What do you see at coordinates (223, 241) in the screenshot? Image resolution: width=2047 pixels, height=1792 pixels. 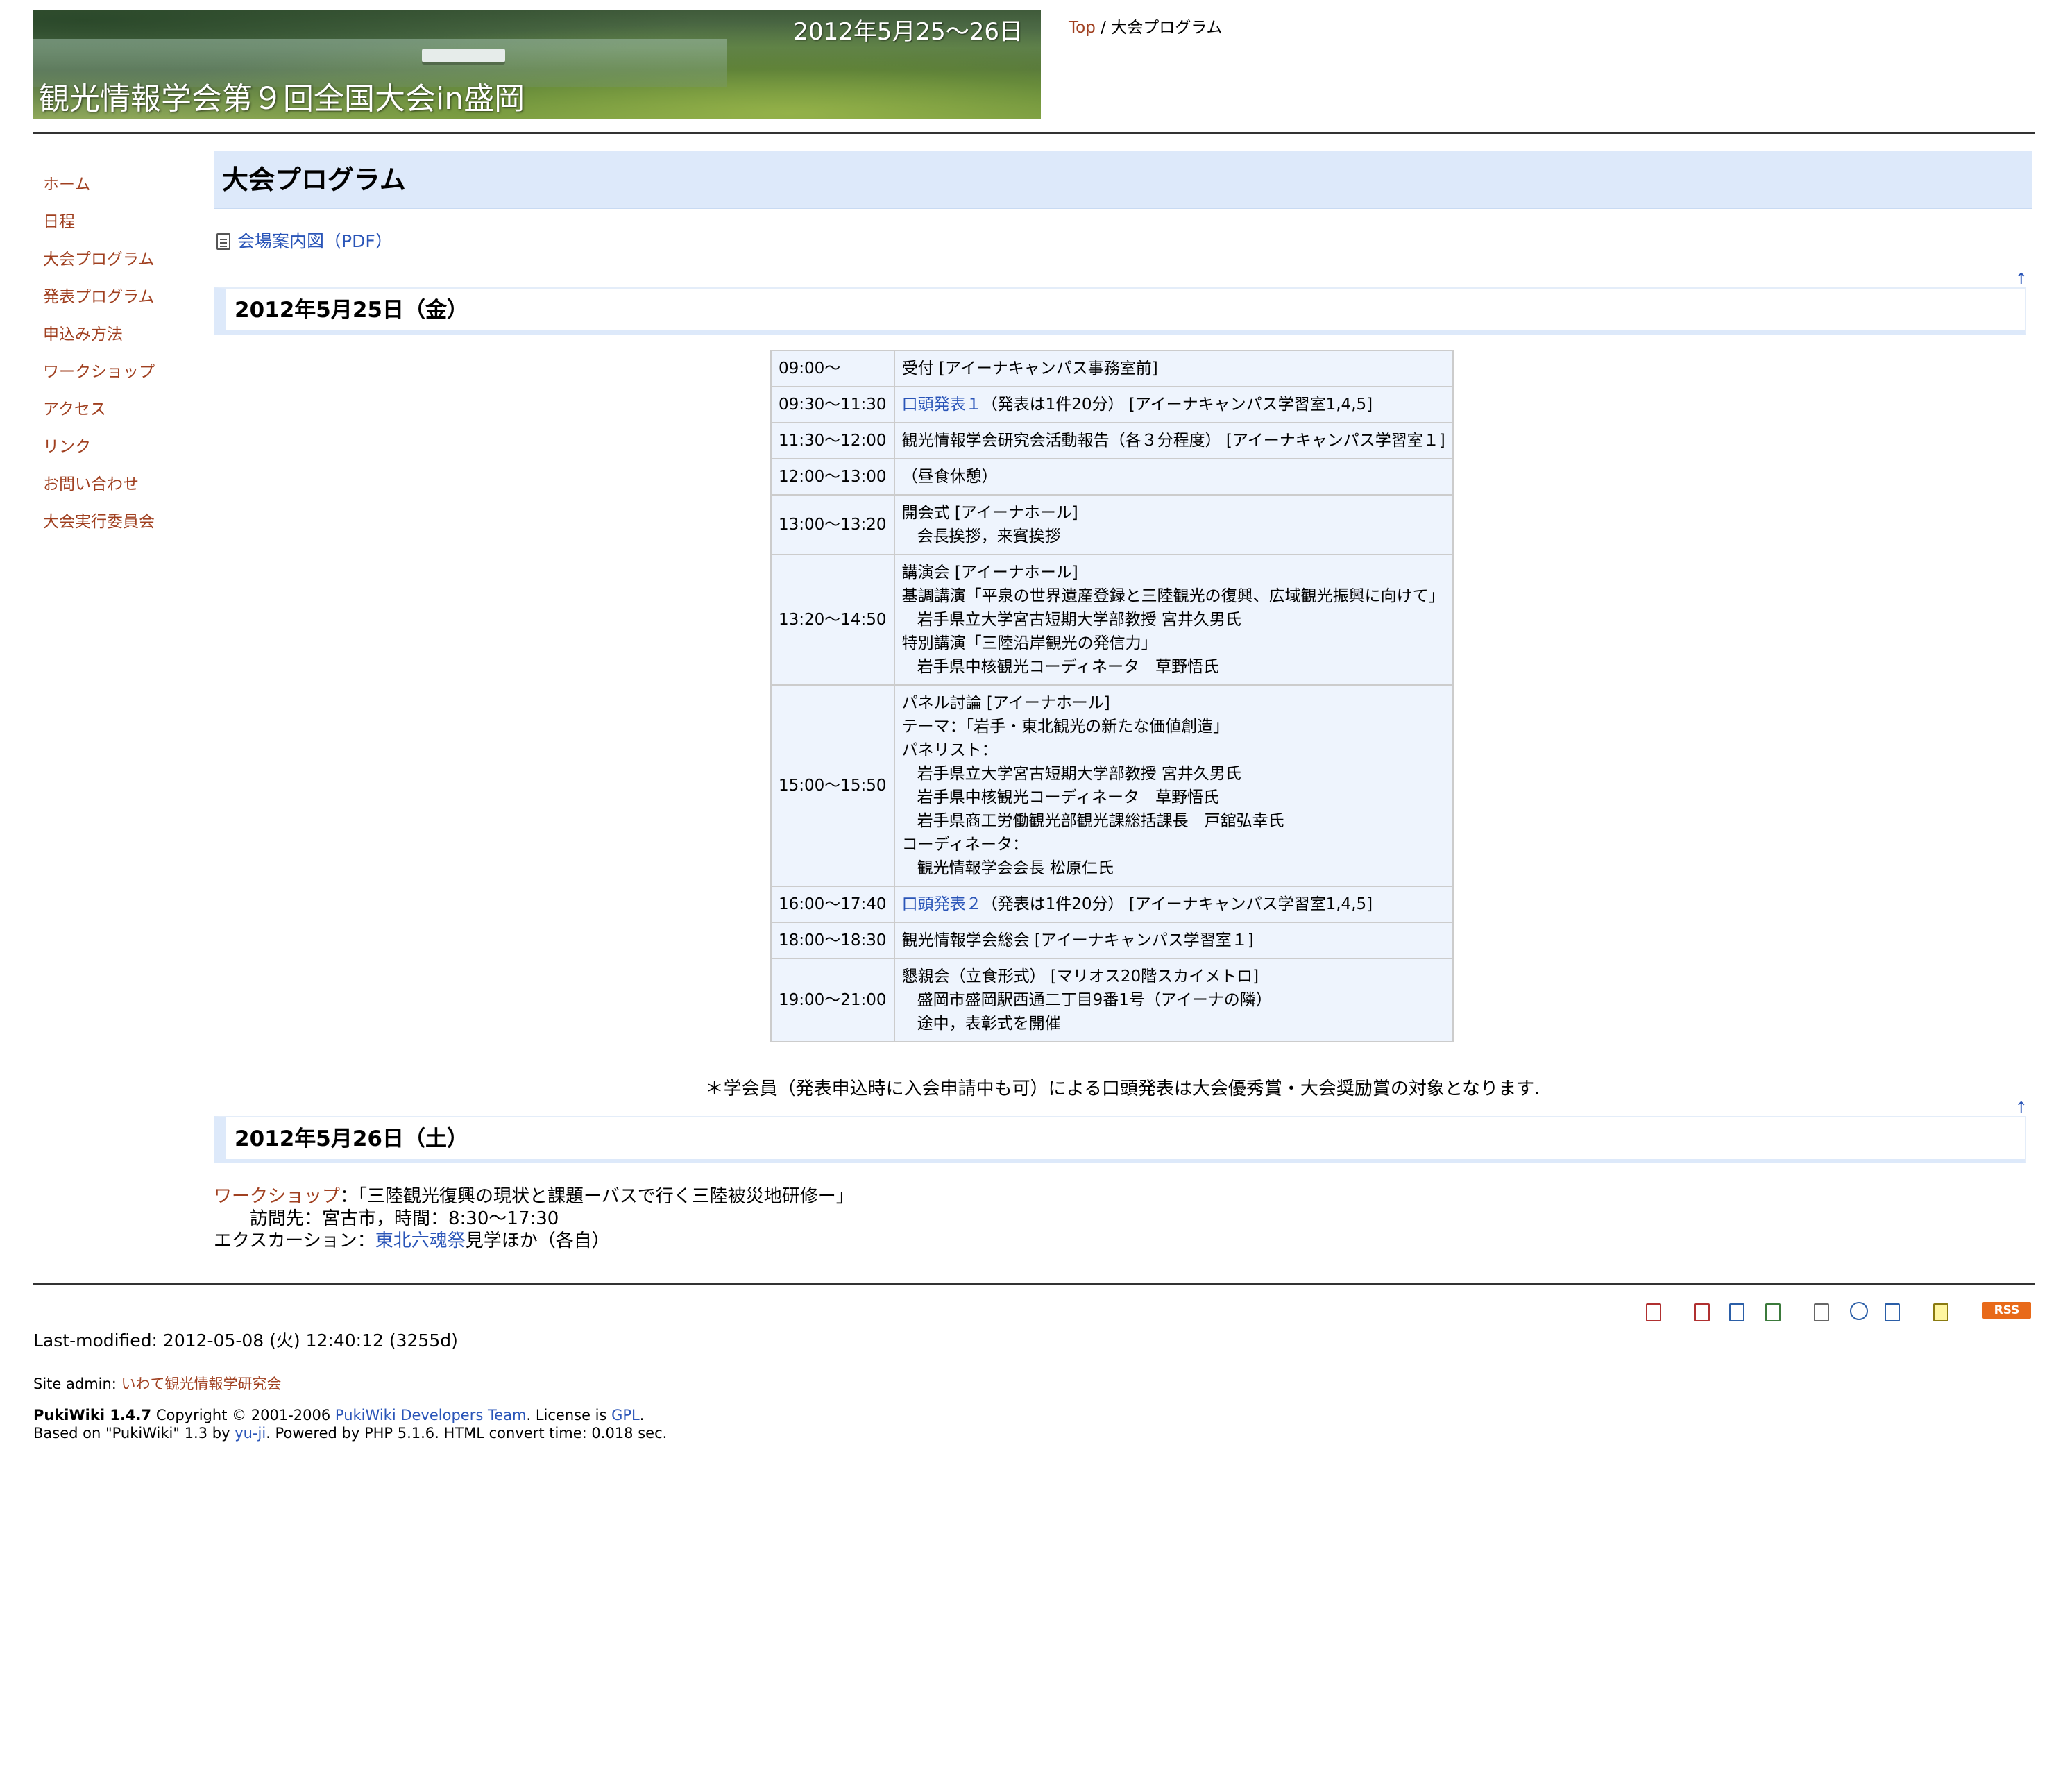 I see `attachment-file-icon` at bounding box center [223, 241].